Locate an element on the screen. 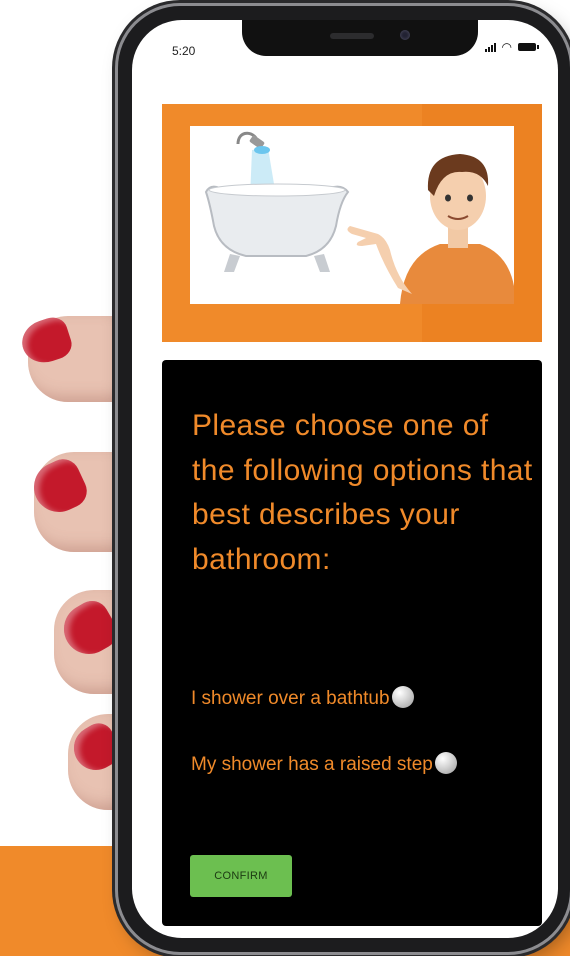  confirm-button: CONFIRM is located at coordinates (241, 876).